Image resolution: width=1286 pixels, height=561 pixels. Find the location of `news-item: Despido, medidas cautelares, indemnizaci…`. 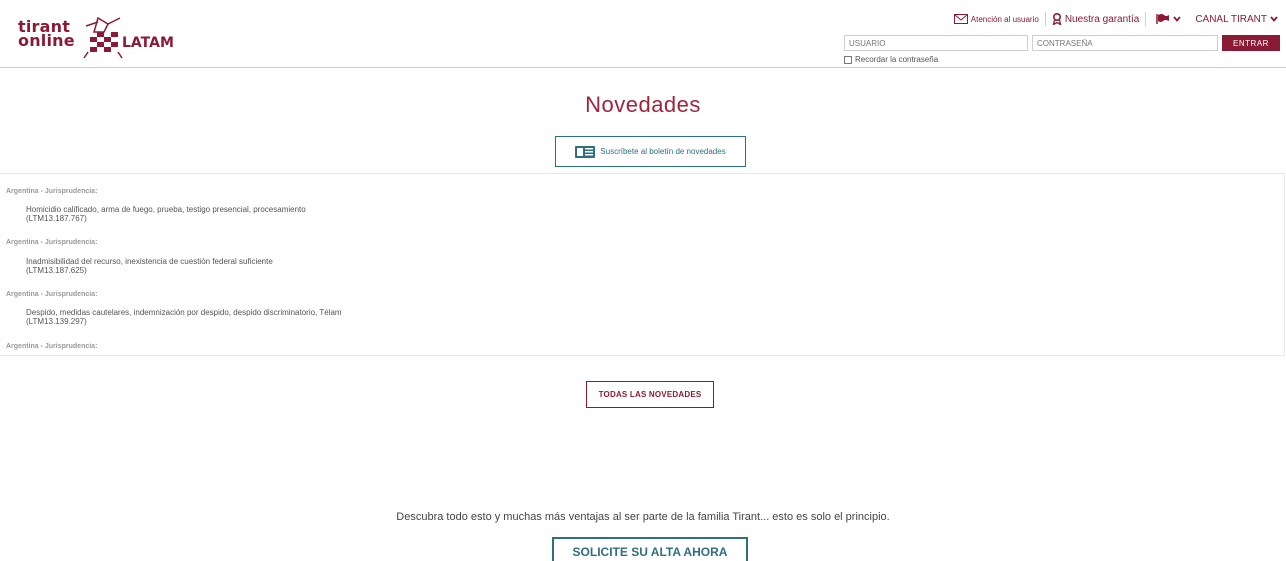

news-item: Despido, medidas cautelares, indemnizaci… is located at coordinates (184, 317).